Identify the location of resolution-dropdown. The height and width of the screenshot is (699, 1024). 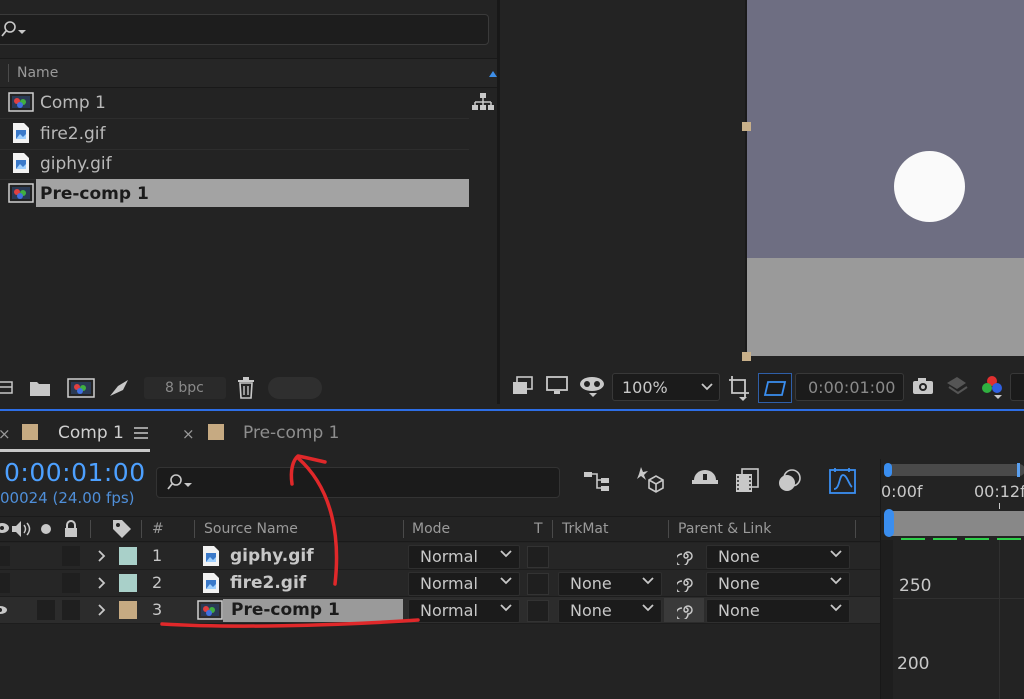
(1017, 387).